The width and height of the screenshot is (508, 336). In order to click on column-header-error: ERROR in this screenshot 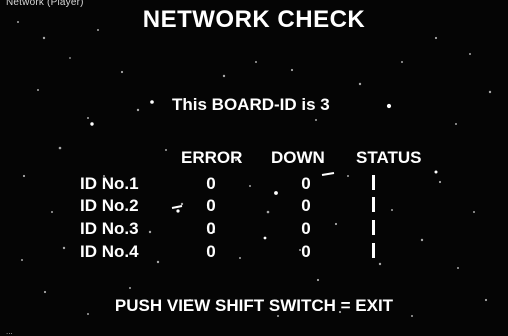, I will do `click(212, 157)`.